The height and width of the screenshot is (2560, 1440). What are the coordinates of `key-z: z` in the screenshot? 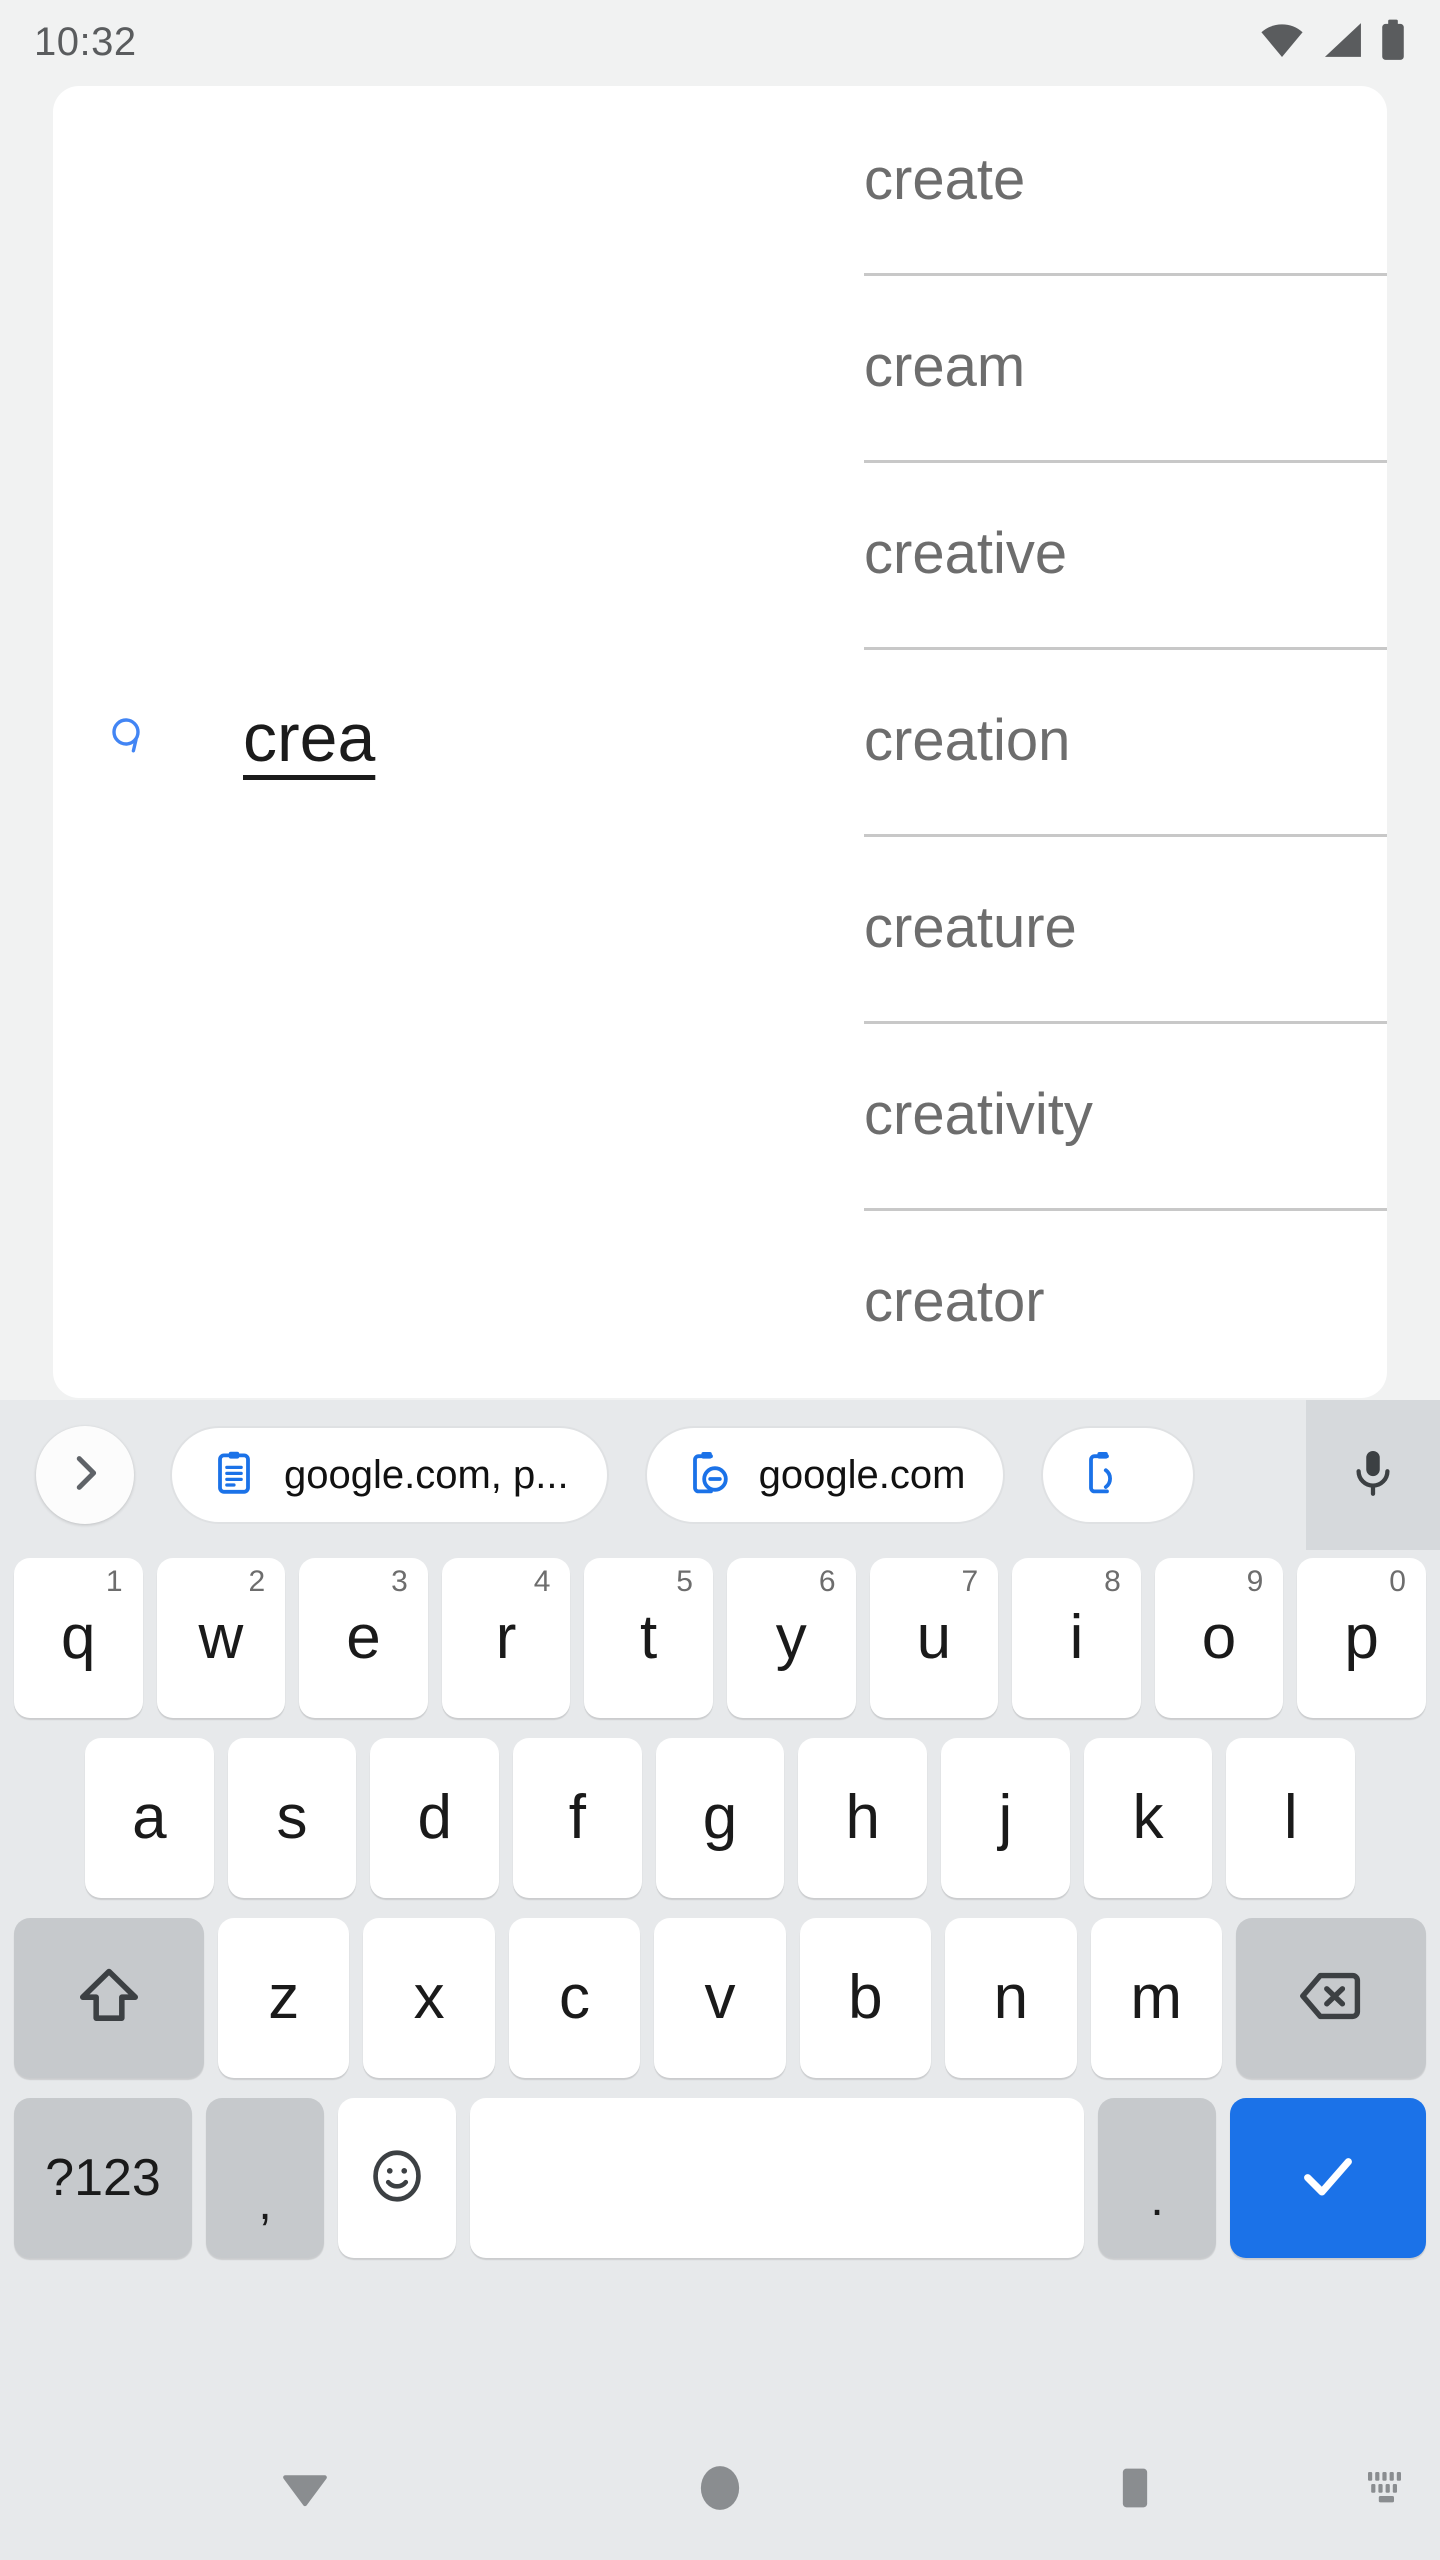 It's located at (284, 1998).